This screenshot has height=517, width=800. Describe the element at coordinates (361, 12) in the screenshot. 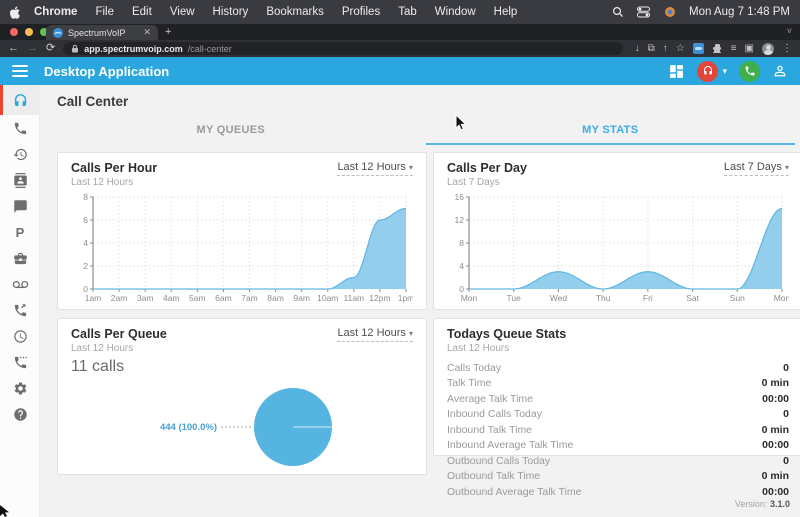

I see `menubar-item-profiles: Profiles` at that location.